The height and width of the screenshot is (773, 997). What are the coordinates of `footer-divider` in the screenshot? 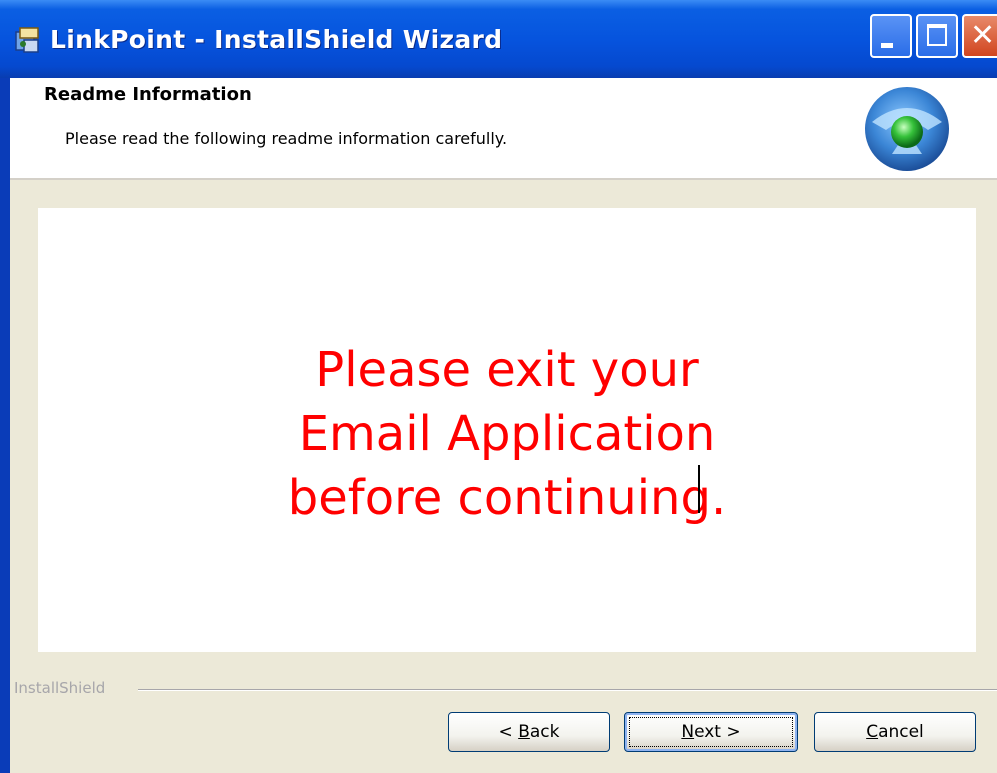 It's located at (567, 690).